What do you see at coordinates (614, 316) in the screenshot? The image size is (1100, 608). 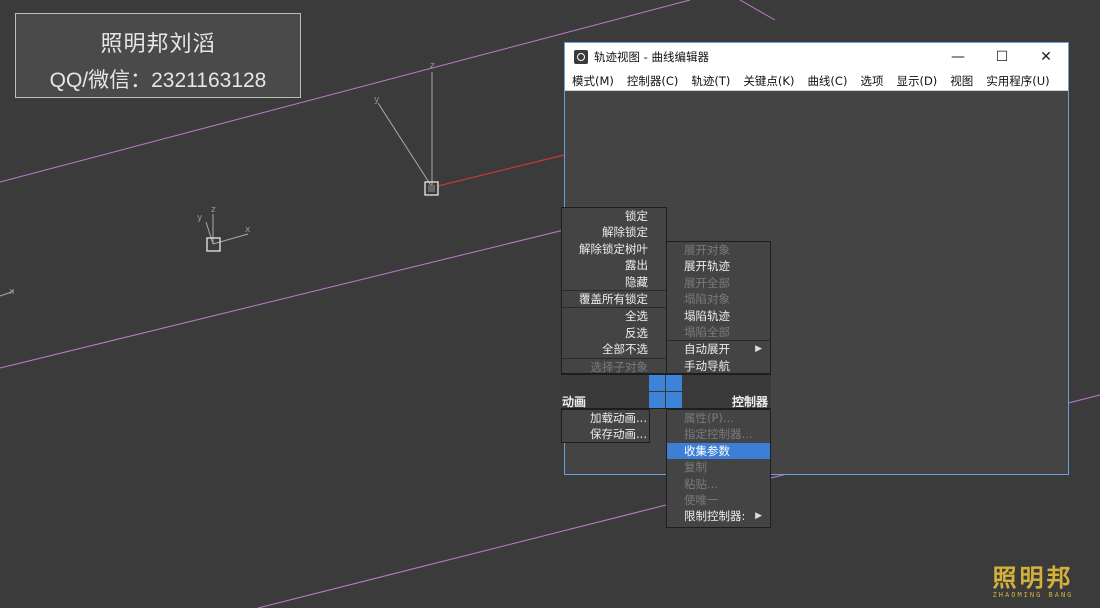 I see `menu-item-select-all: 全选` at bounding box center [614, 316].